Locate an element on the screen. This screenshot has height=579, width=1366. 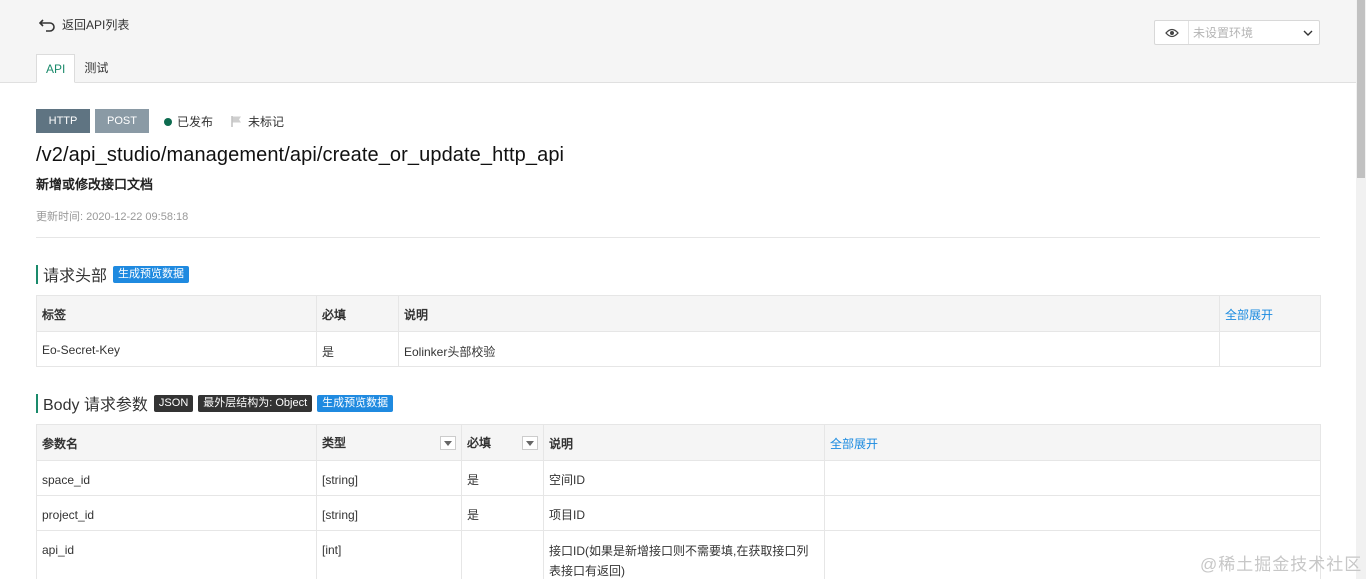
request-headers-title: 请求头部 is located at coordinates (75, 276).